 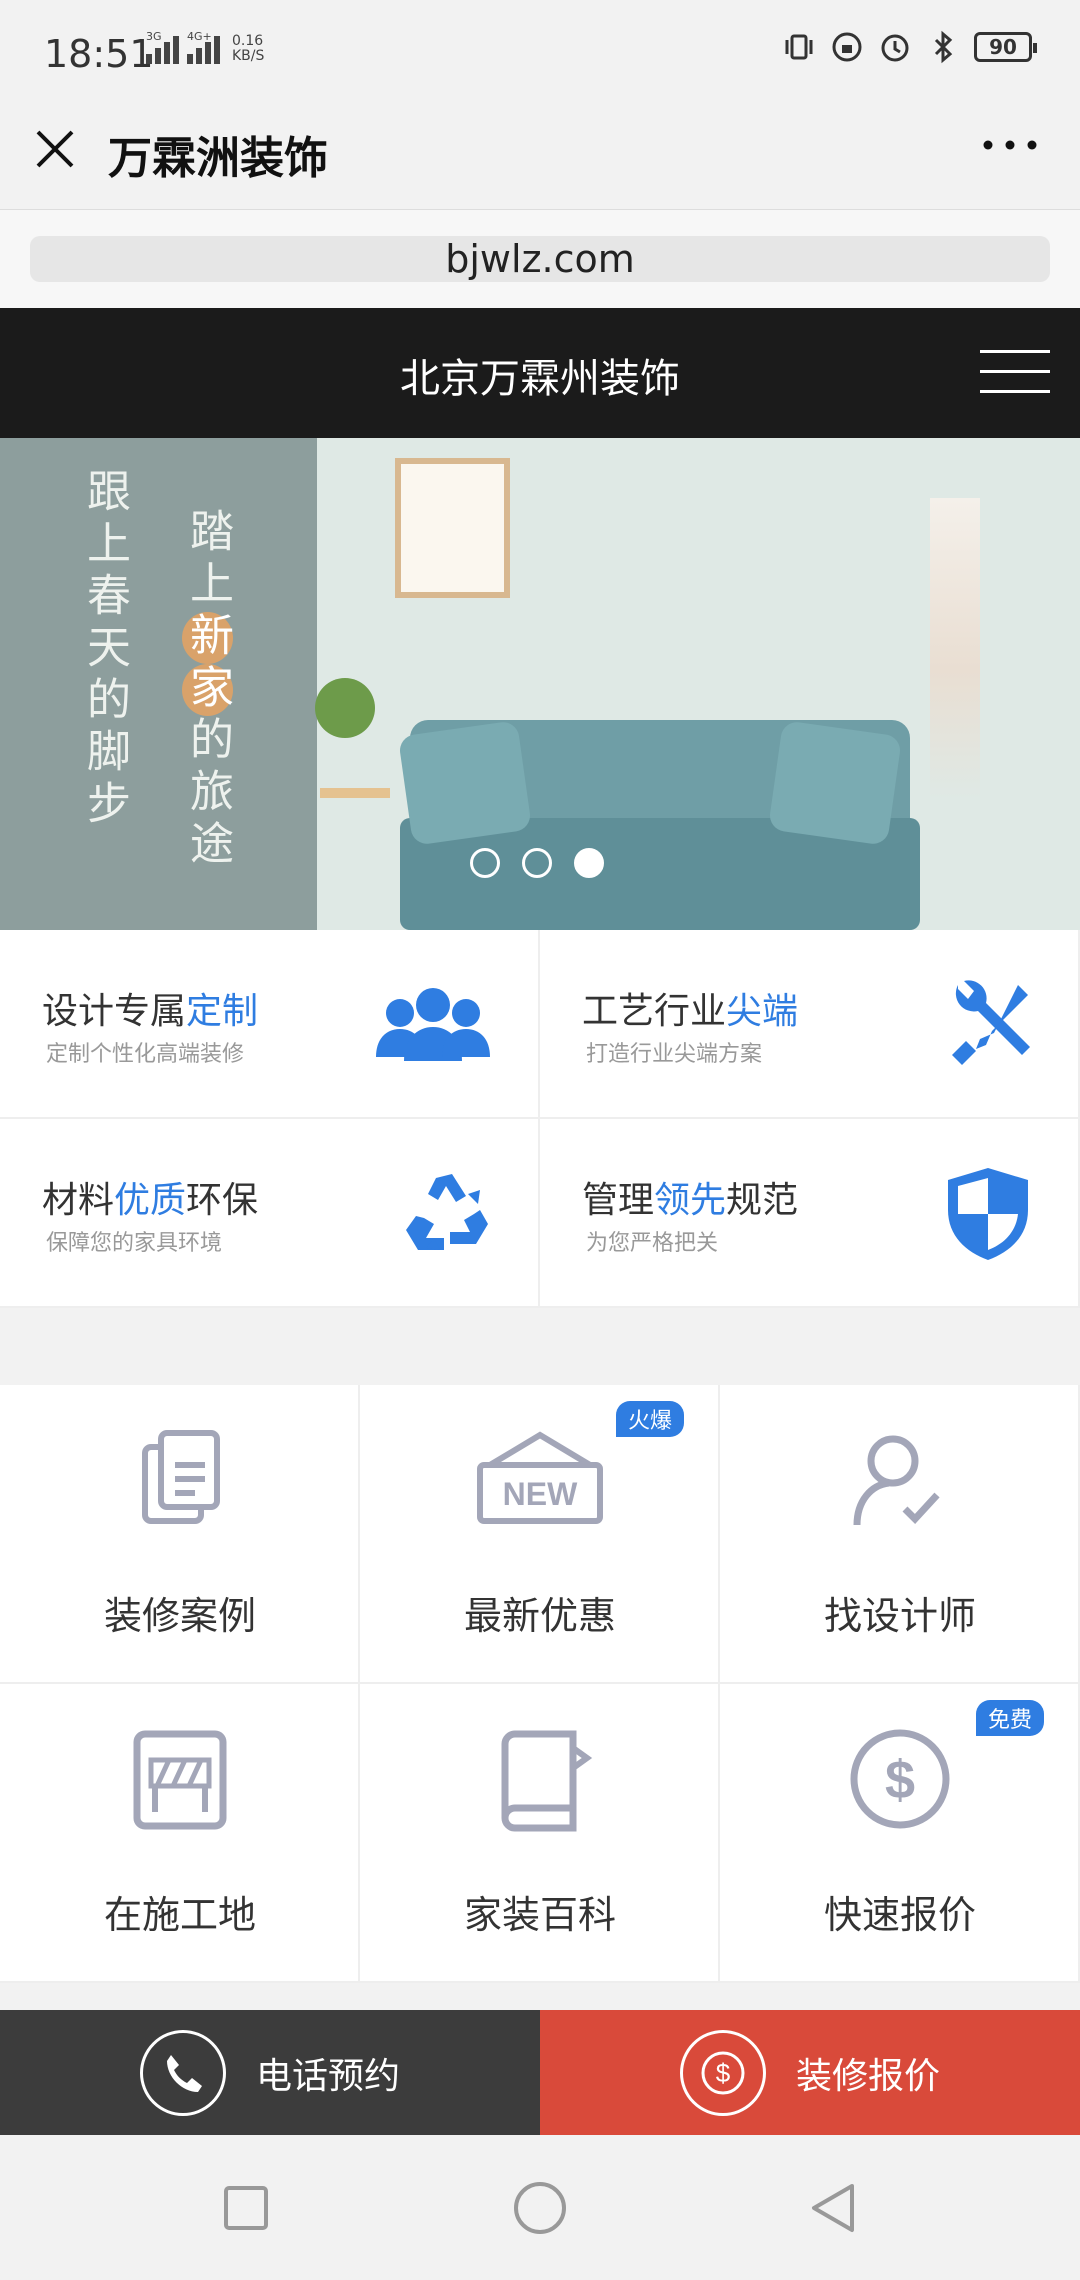 I want to click on signal-4g-icon: 4G+, so click(x=203, y=47).